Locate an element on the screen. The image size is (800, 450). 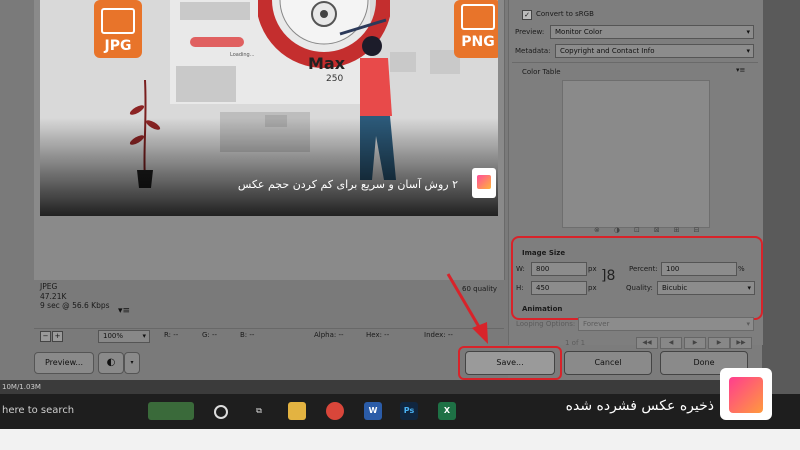
frame-counter: 1 of 1 is located at coordinates (575, 343).